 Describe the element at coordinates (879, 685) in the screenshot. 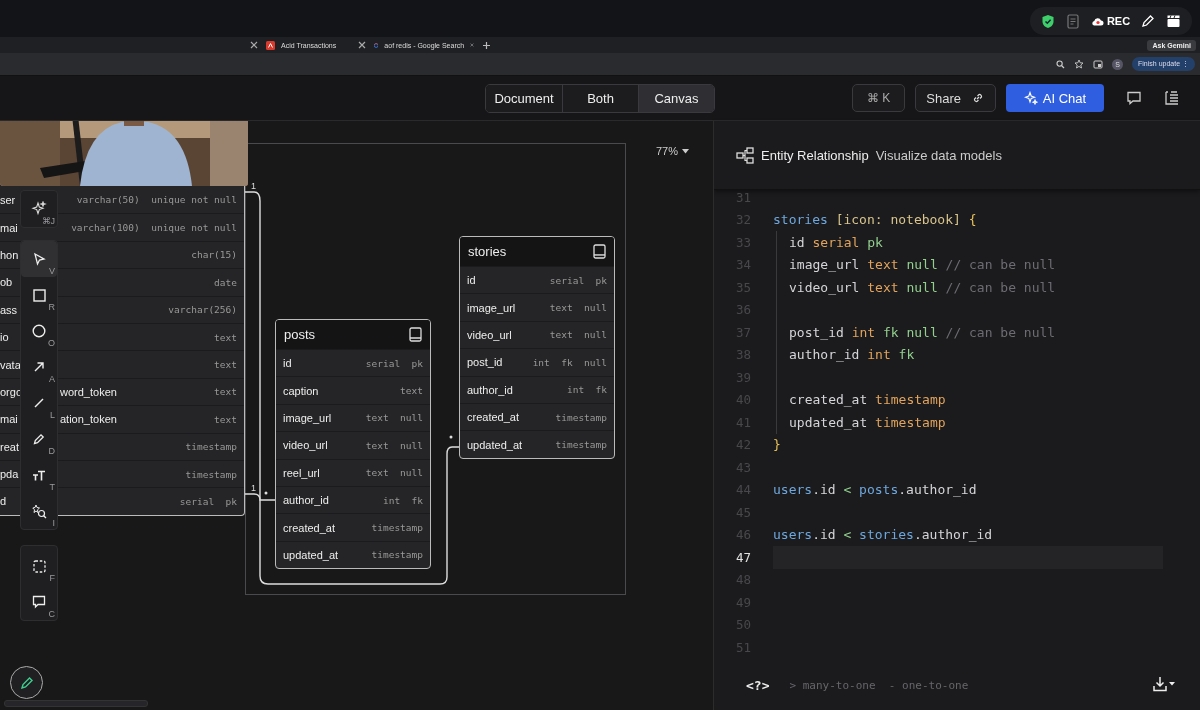

I see `syntax-hint: > many-to-one - one-to-one` at that location.